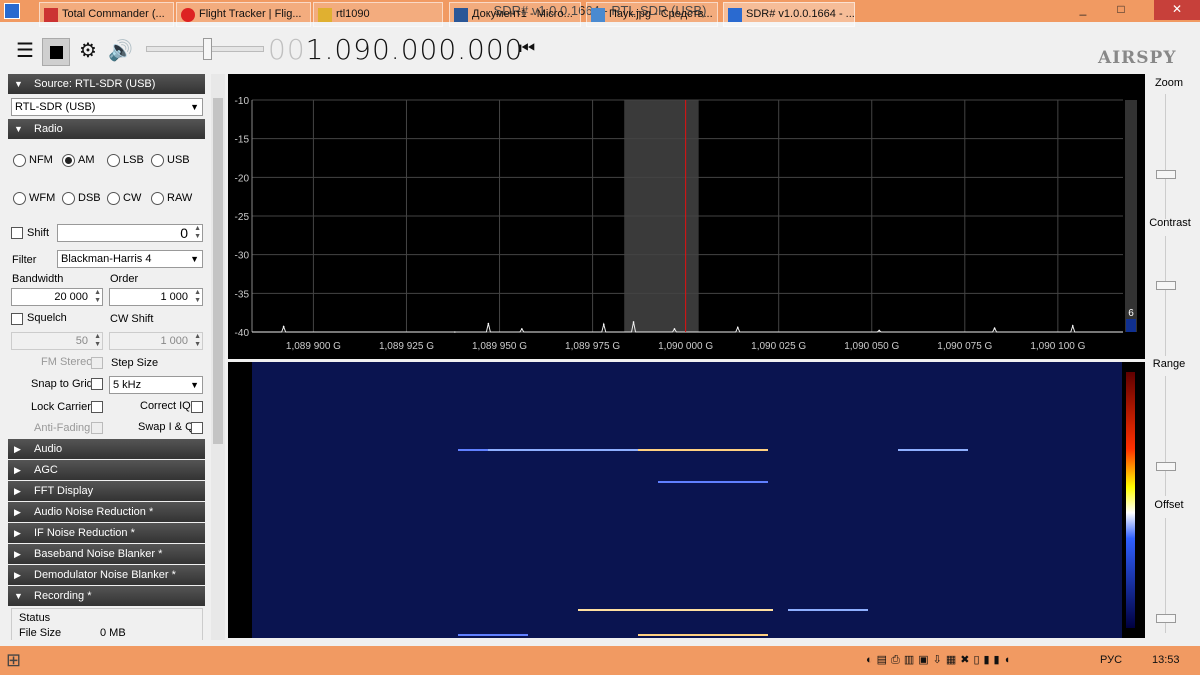 This screenshot has width=1200, height=675. What do you see at coordinates (35, 618) in the screenshot?
I see `status-label: Status` at bounding box center [35, 618].